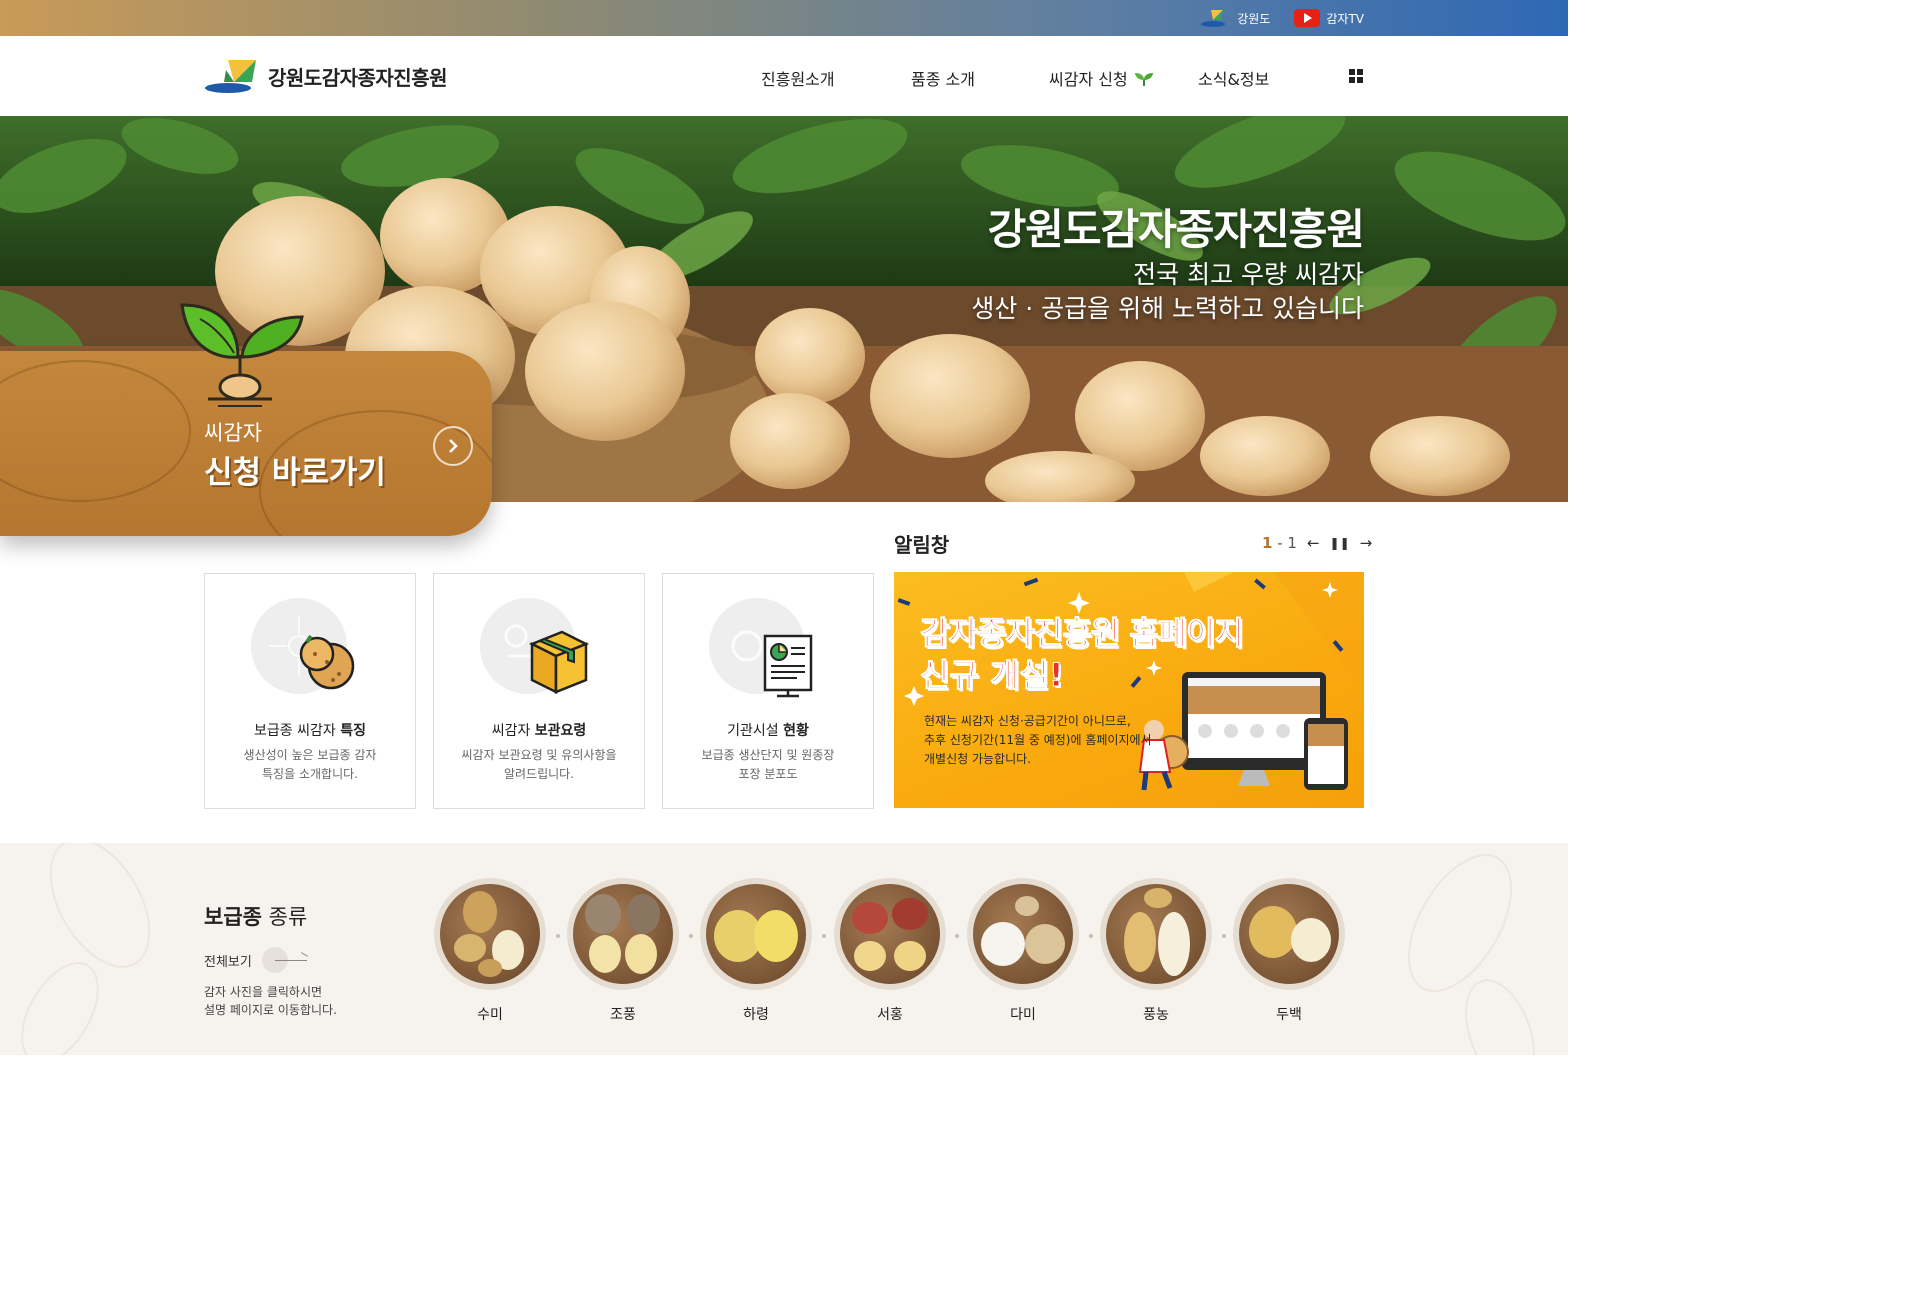 This screenshot has height=1300, width=1920. Describe the element at coordinates (768, 755) in the screenshot. I see `card-desc-line1: 보급종 생산단지 및 원종장` at that location.